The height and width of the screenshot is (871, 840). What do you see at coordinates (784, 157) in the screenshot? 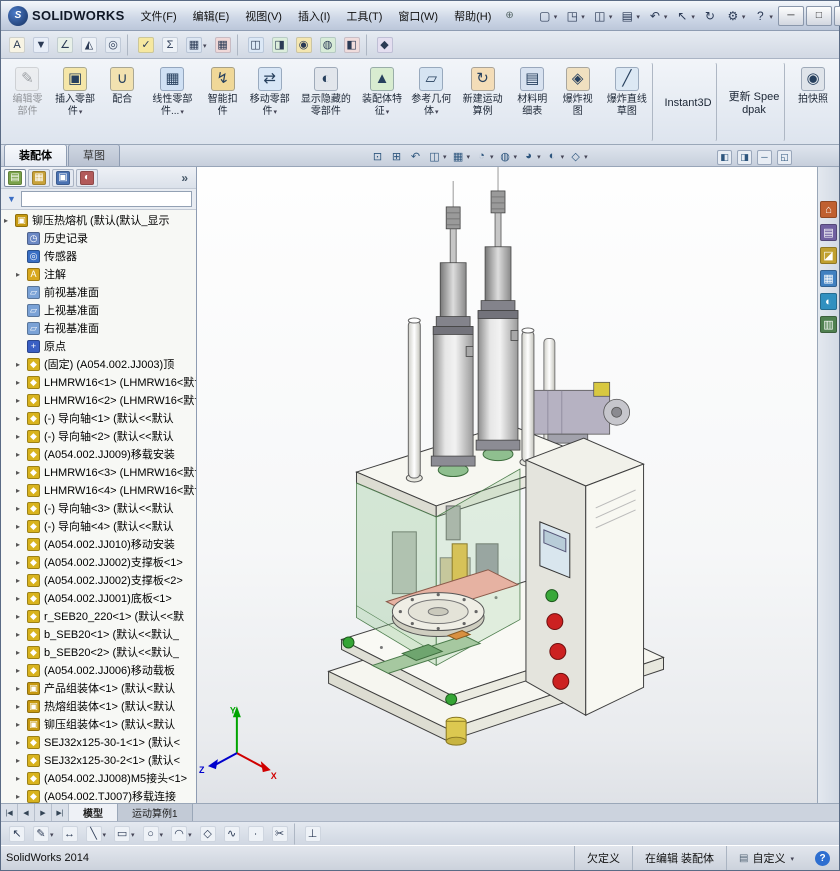
I see `document-restore-icon: ◱` at bounding box center [784, 157].